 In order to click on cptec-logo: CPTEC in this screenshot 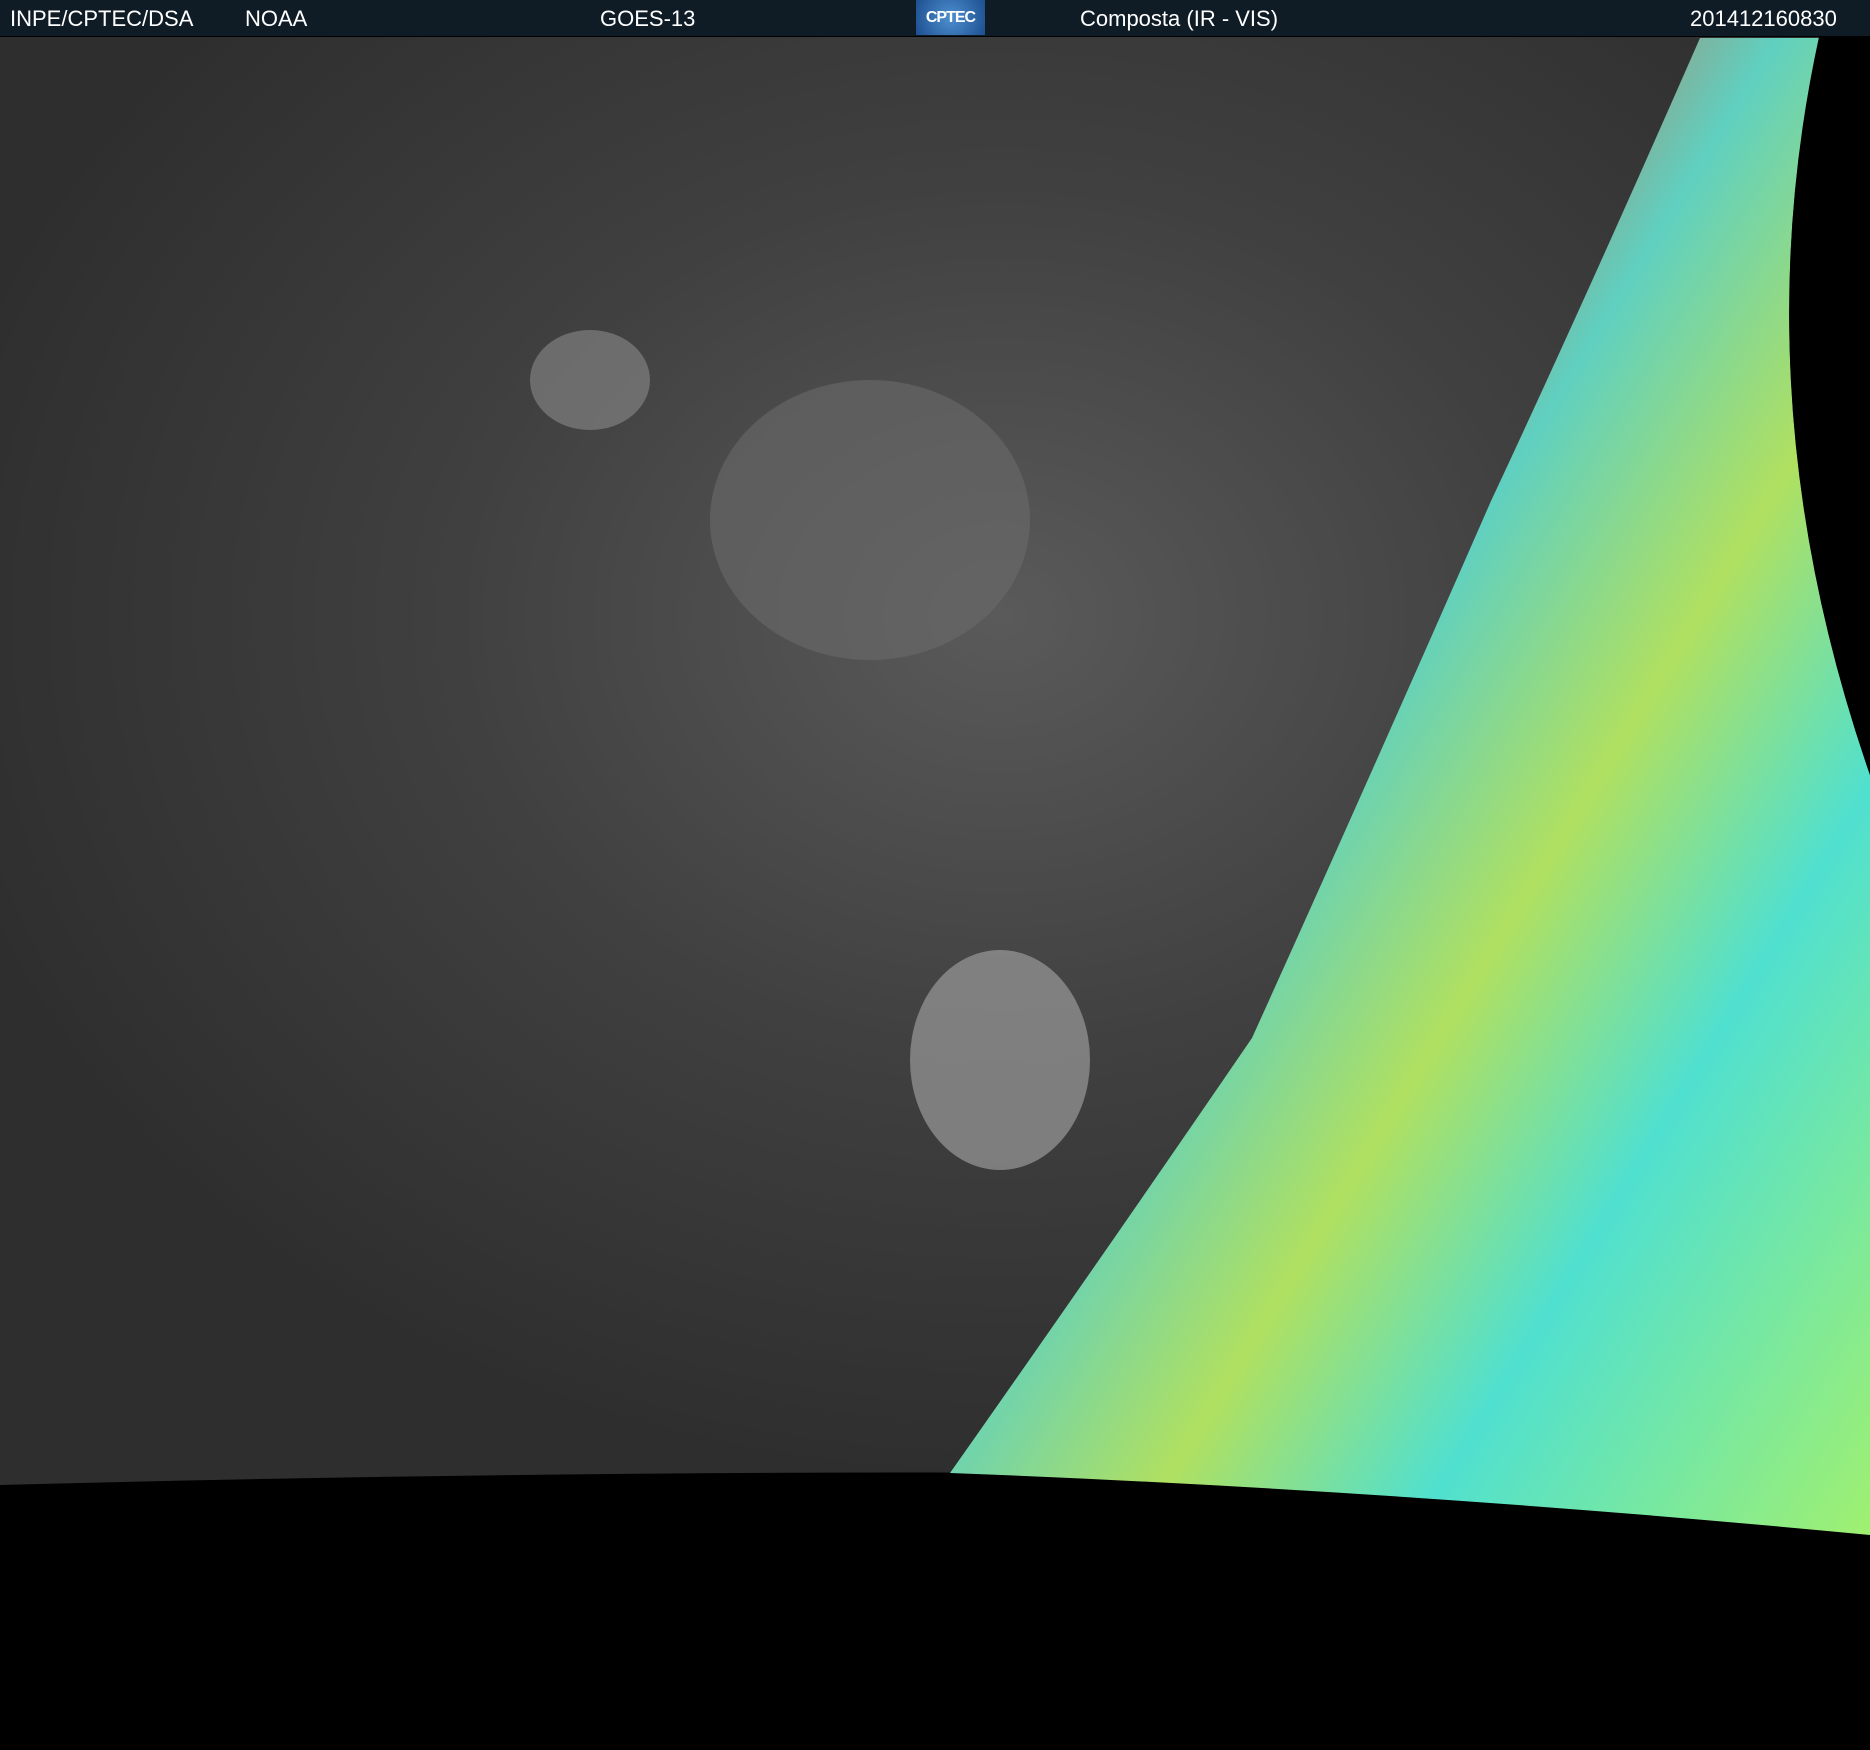, I will do `click(950, 17)`.